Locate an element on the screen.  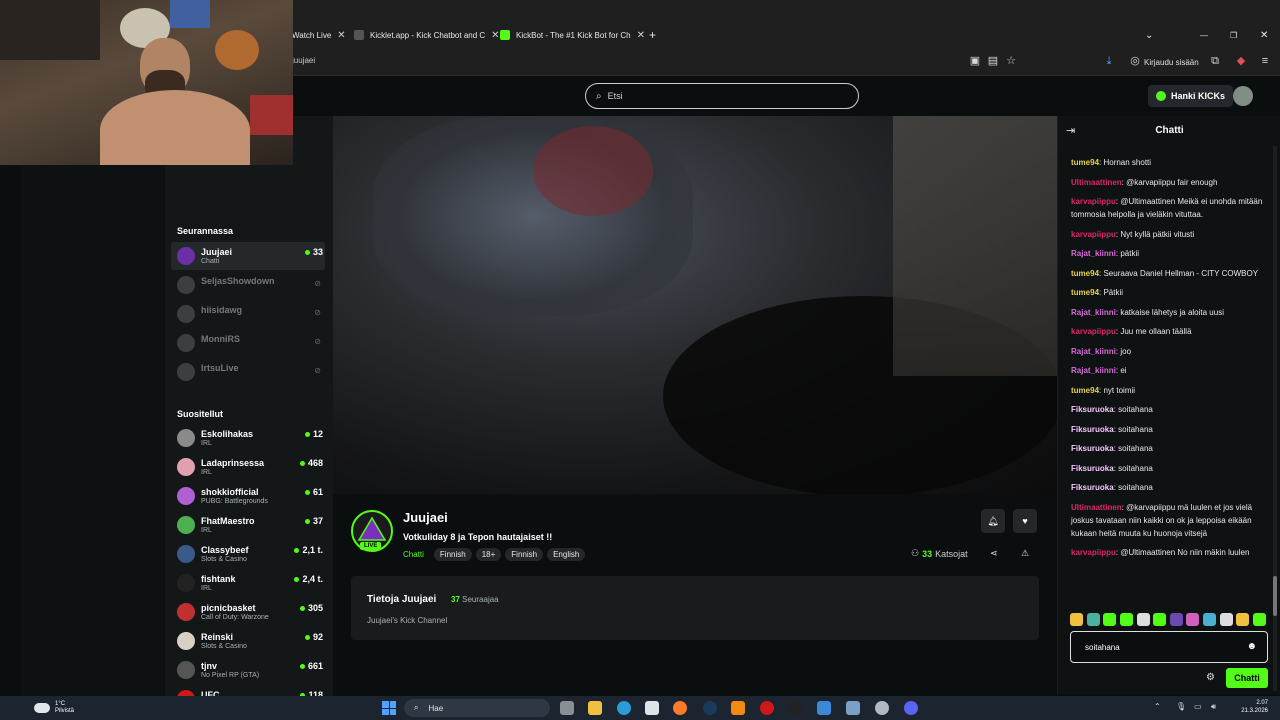
search-input: ⌕ Etsi is located at coordinates (722, 96).